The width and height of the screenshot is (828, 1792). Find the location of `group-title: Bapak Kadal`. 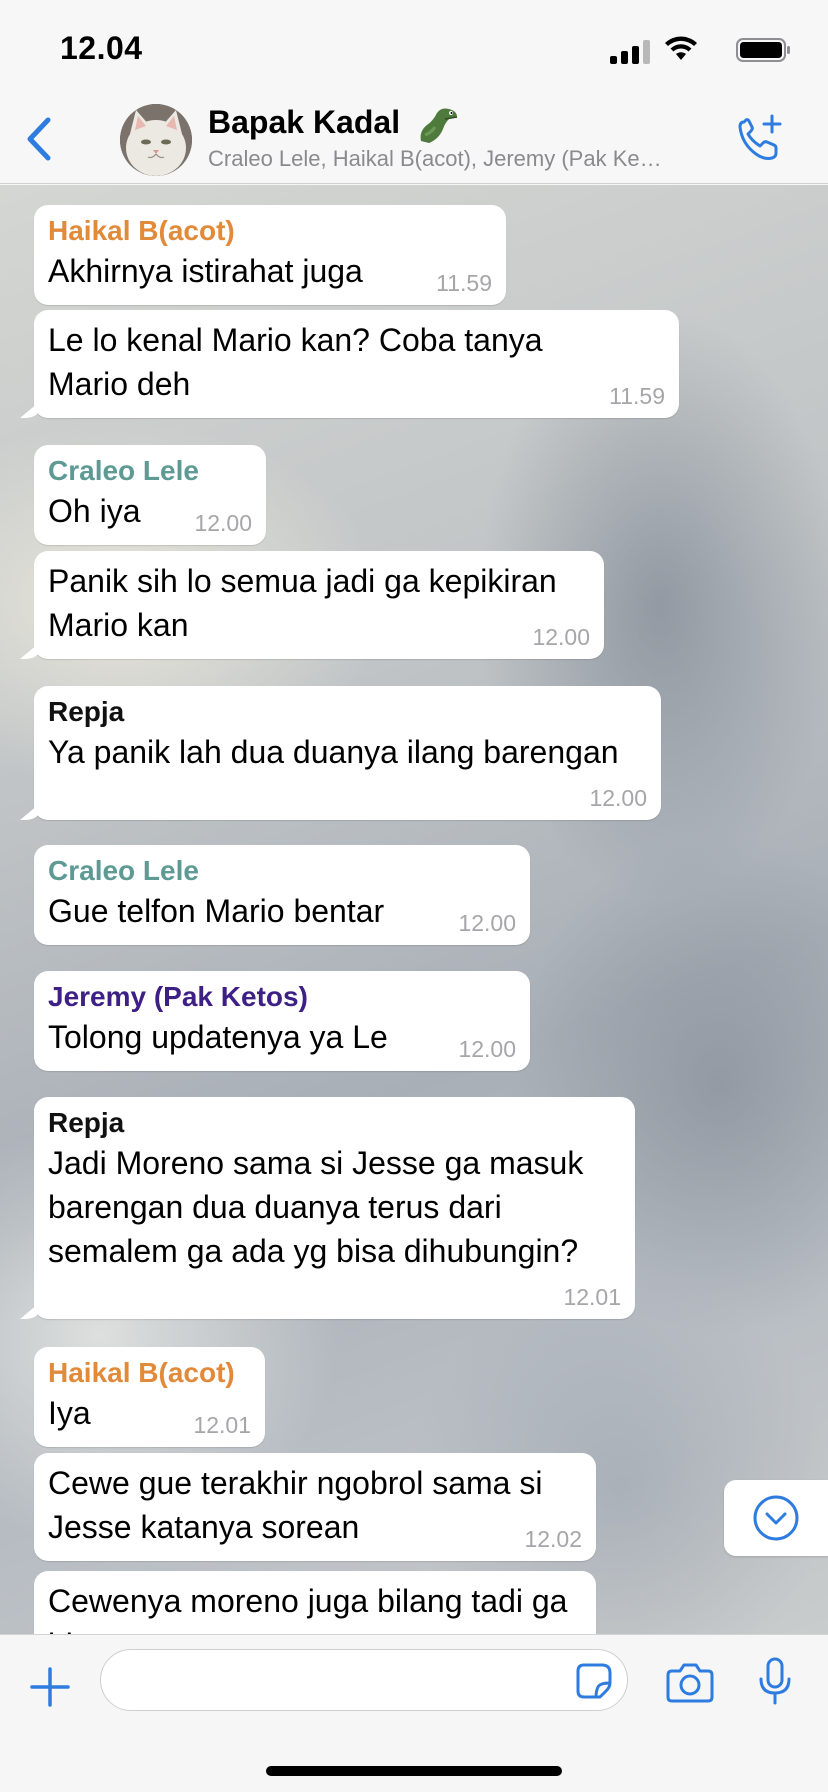

group-title: Bapak Kadal is located at coordinates (334, 124).